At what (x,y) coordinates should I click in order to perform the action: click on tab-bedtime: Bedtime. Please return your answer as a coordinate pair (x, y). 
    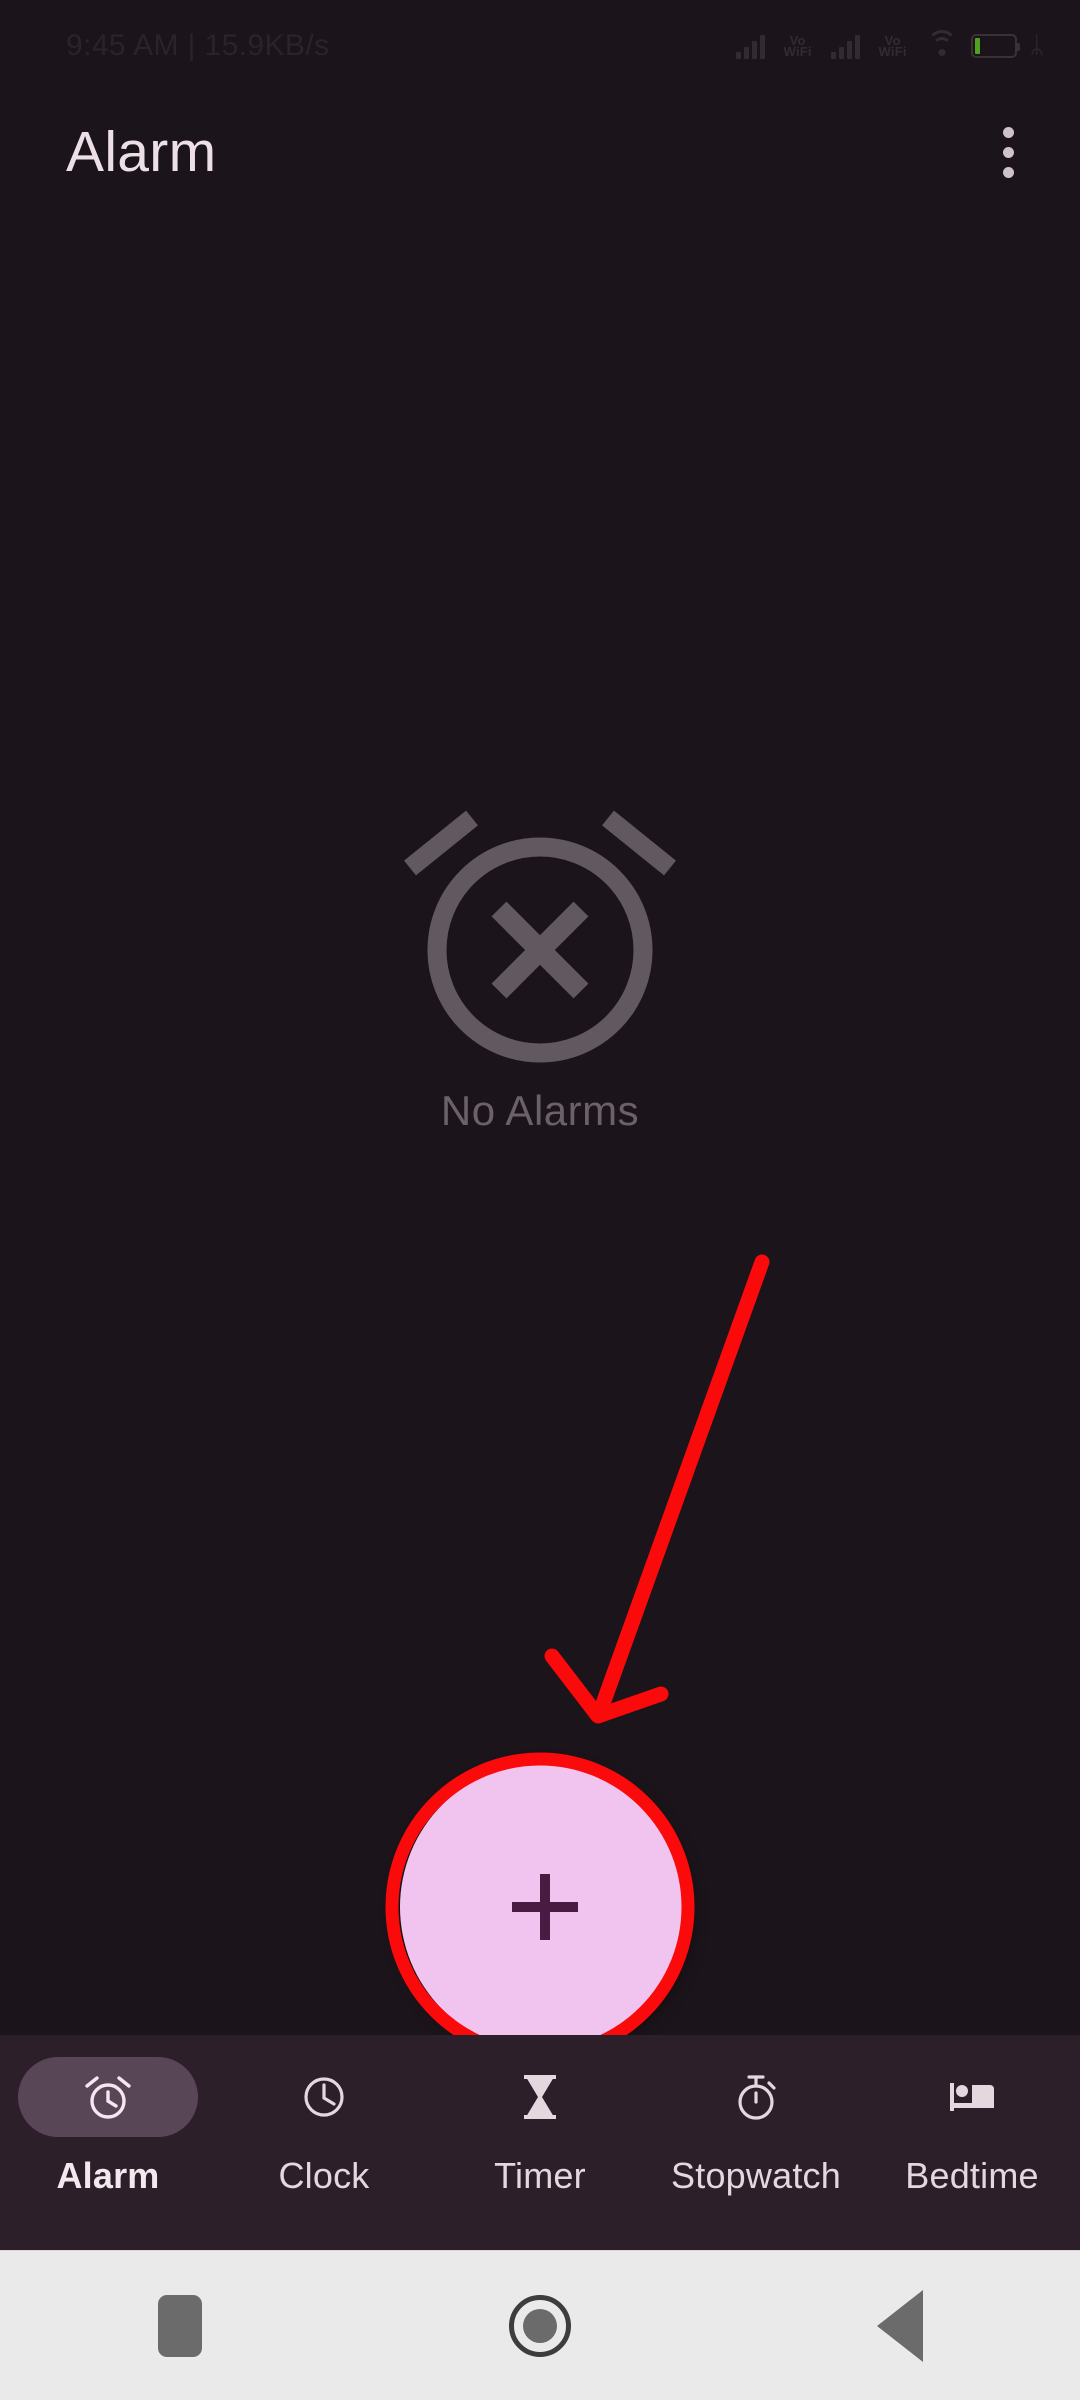
    Looking at the image, I should click on (972, 2127).